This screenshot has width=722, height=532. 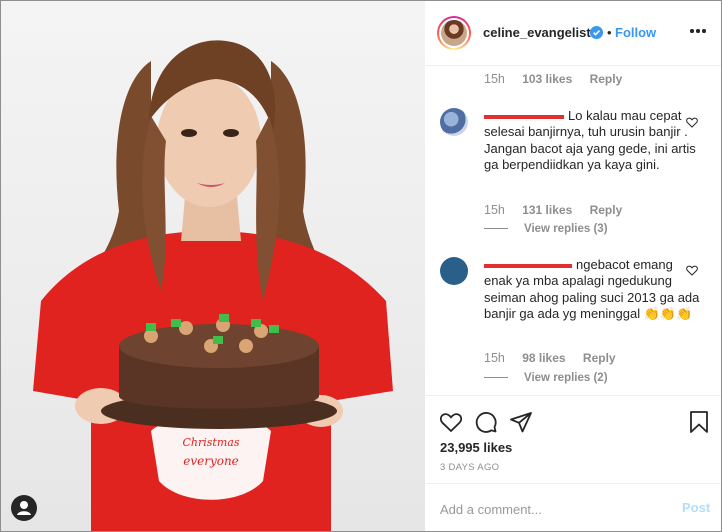 What do you see at coordinates (211, 461) in the screenshot?
I see `shirt-print-text: everyone` at bounding box center [211, 461].